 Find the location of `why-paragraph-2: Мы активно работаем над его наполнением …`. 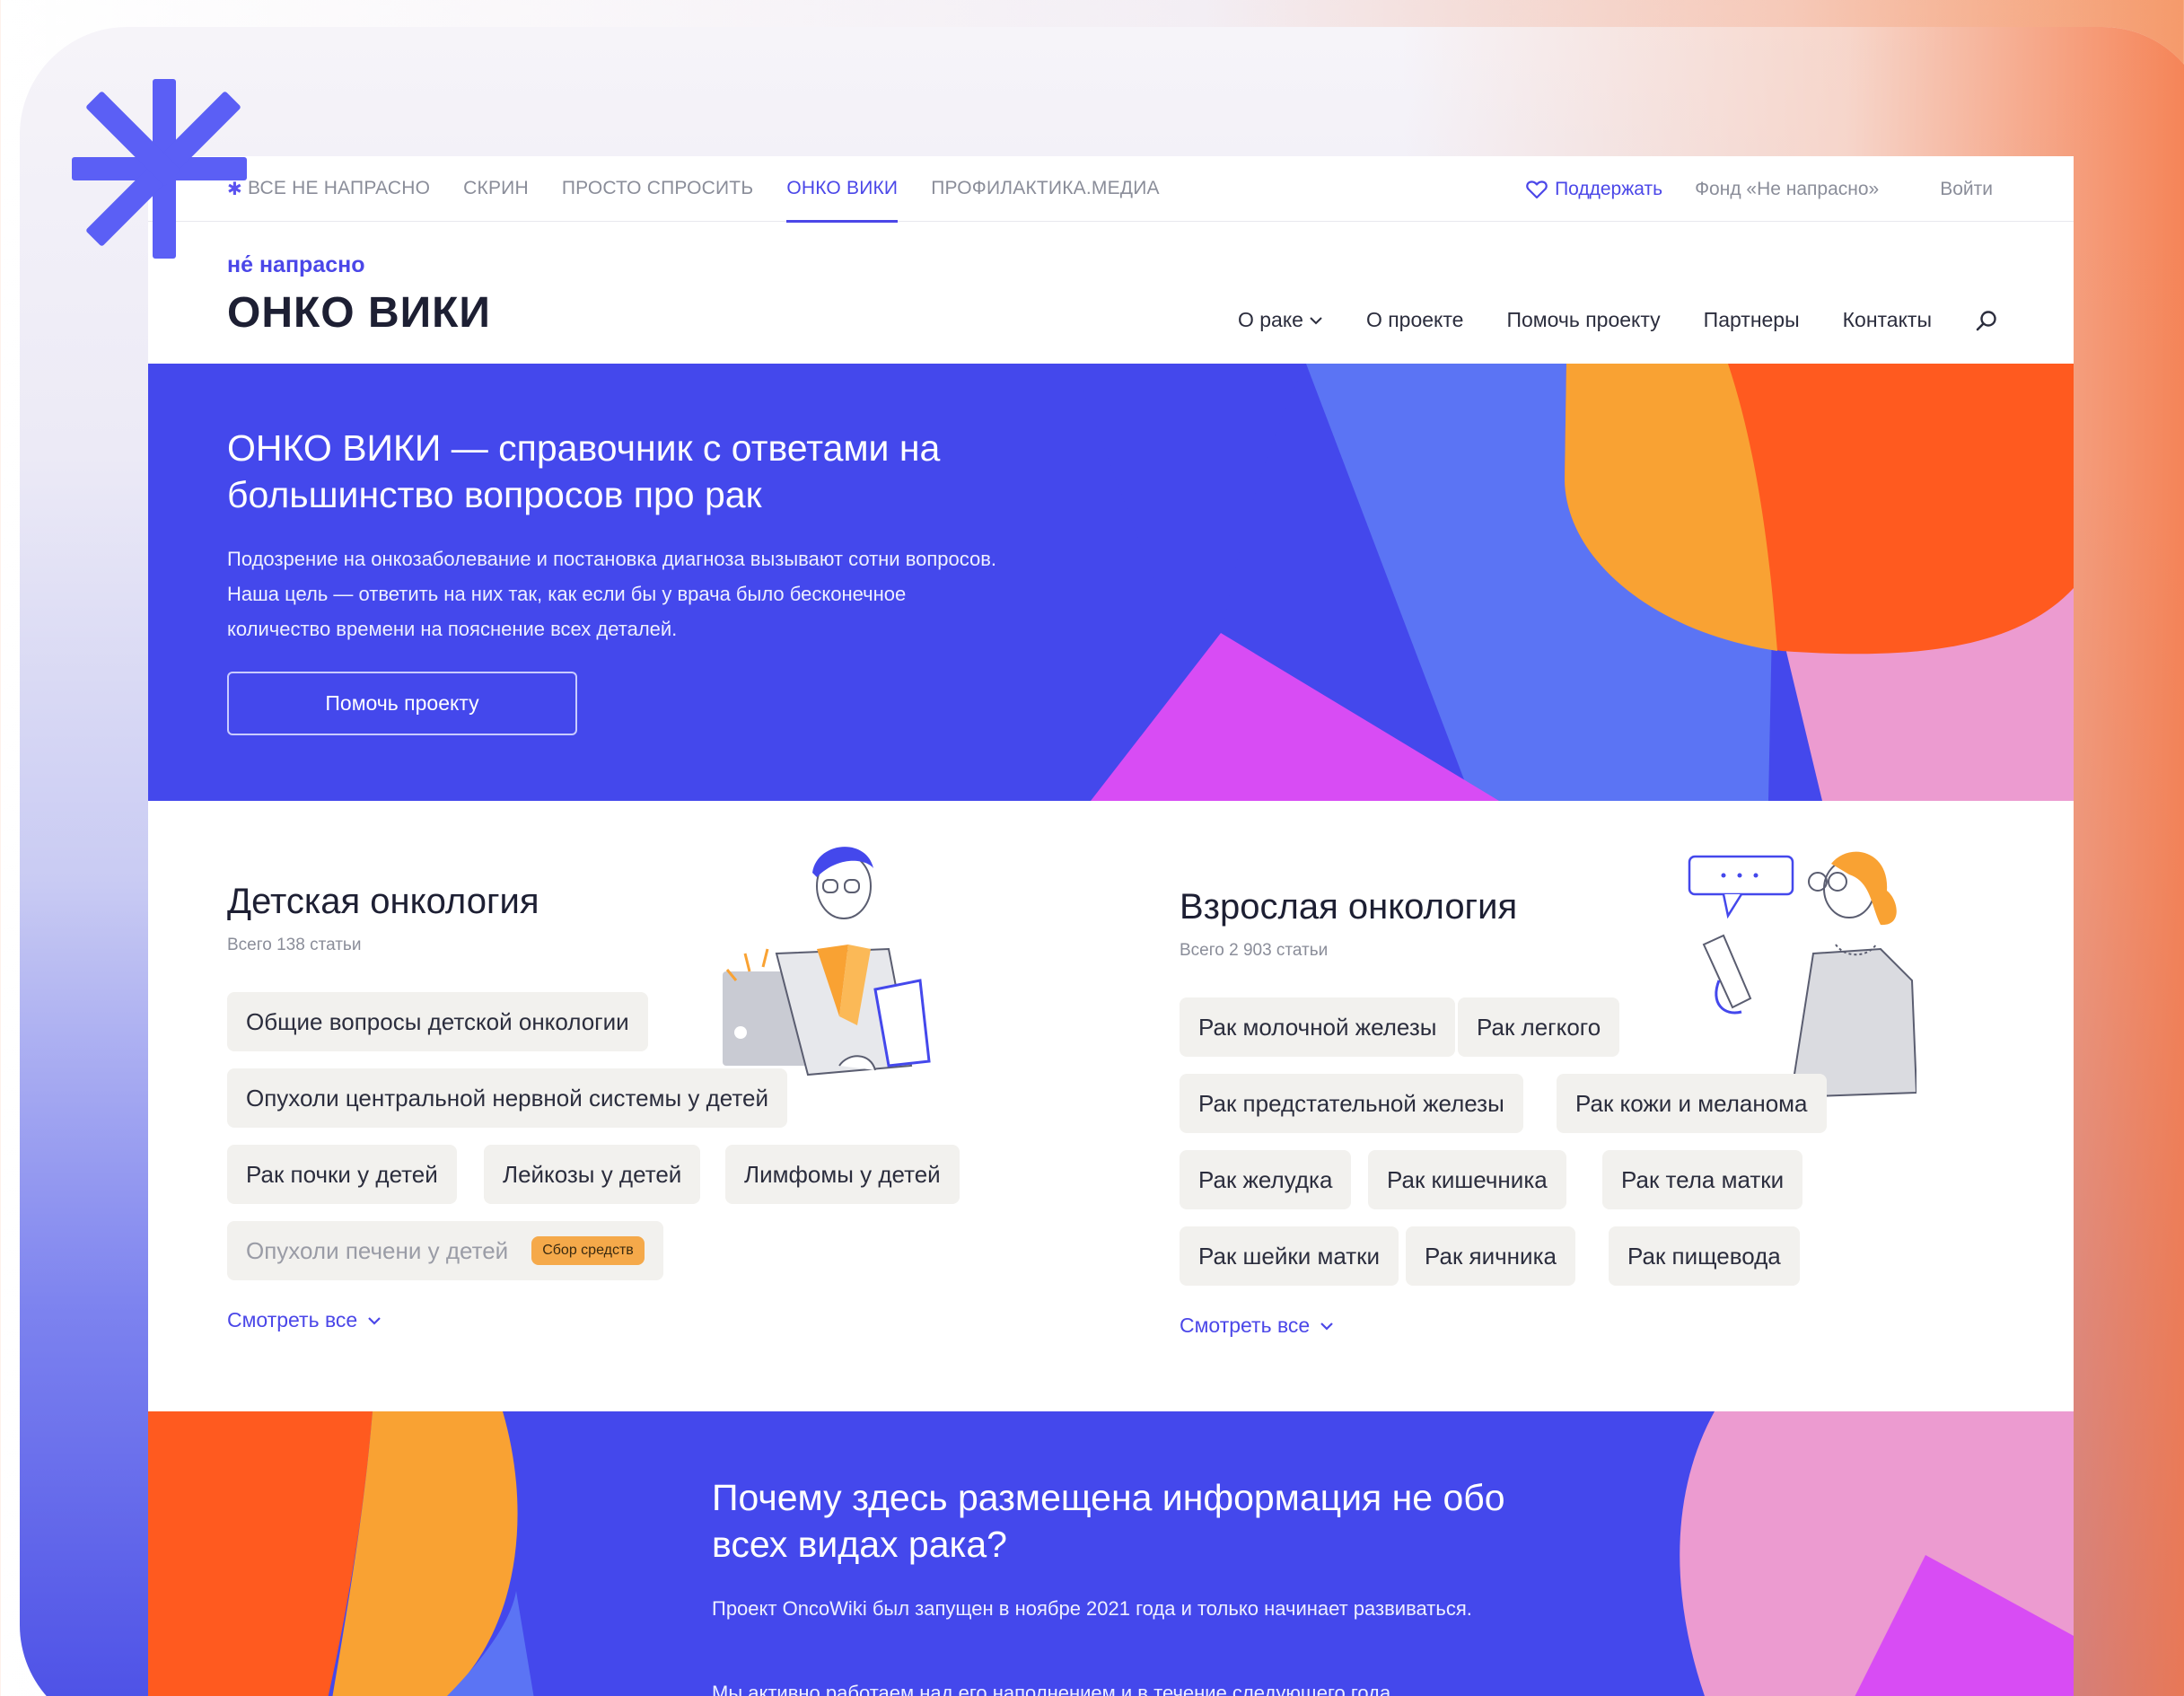

why-paragraph-2: Мы активно работаем над его наполнением … is located at coordinates (1052, 1689).